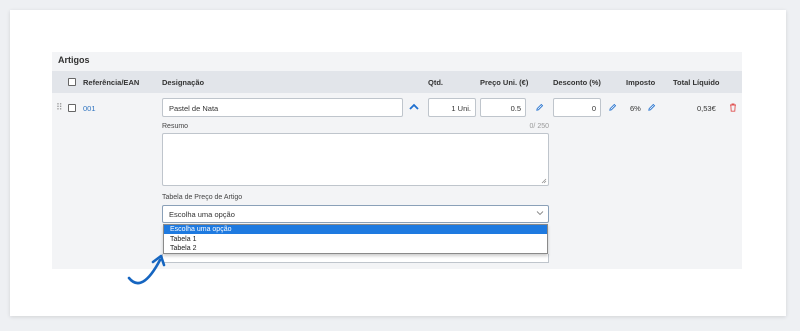 This screenshot has height=331, width=800. I want to click on col-ref: Referência/EAN, so click(111, 82).